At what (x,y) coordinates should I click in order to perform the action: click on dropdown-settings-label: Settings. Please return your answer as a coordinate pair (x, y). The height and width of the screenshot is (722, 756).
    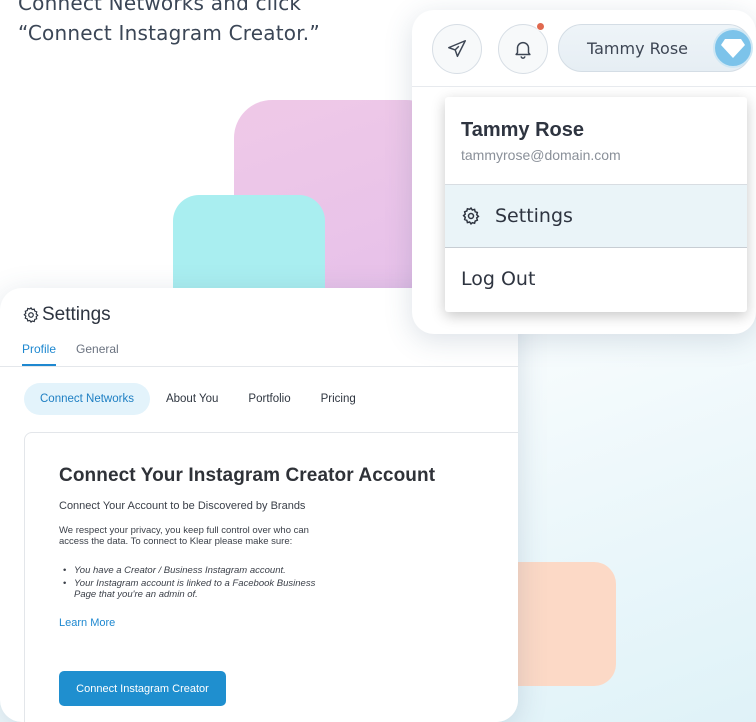
    Looking at the image, I should click on (534, 216).